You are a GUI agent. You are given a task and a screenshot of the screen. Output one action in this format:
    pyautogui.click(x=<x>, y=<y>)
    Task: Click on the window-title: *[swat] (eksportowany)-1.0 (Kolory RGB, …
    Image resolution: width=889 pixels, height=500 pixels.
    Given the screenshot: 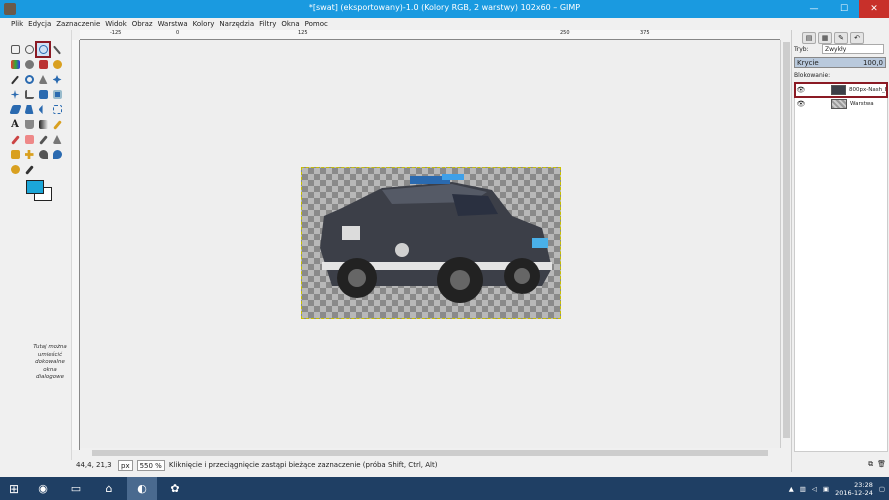 What is the action you would take?
    pyautogui.click(x=444, y=7)
    